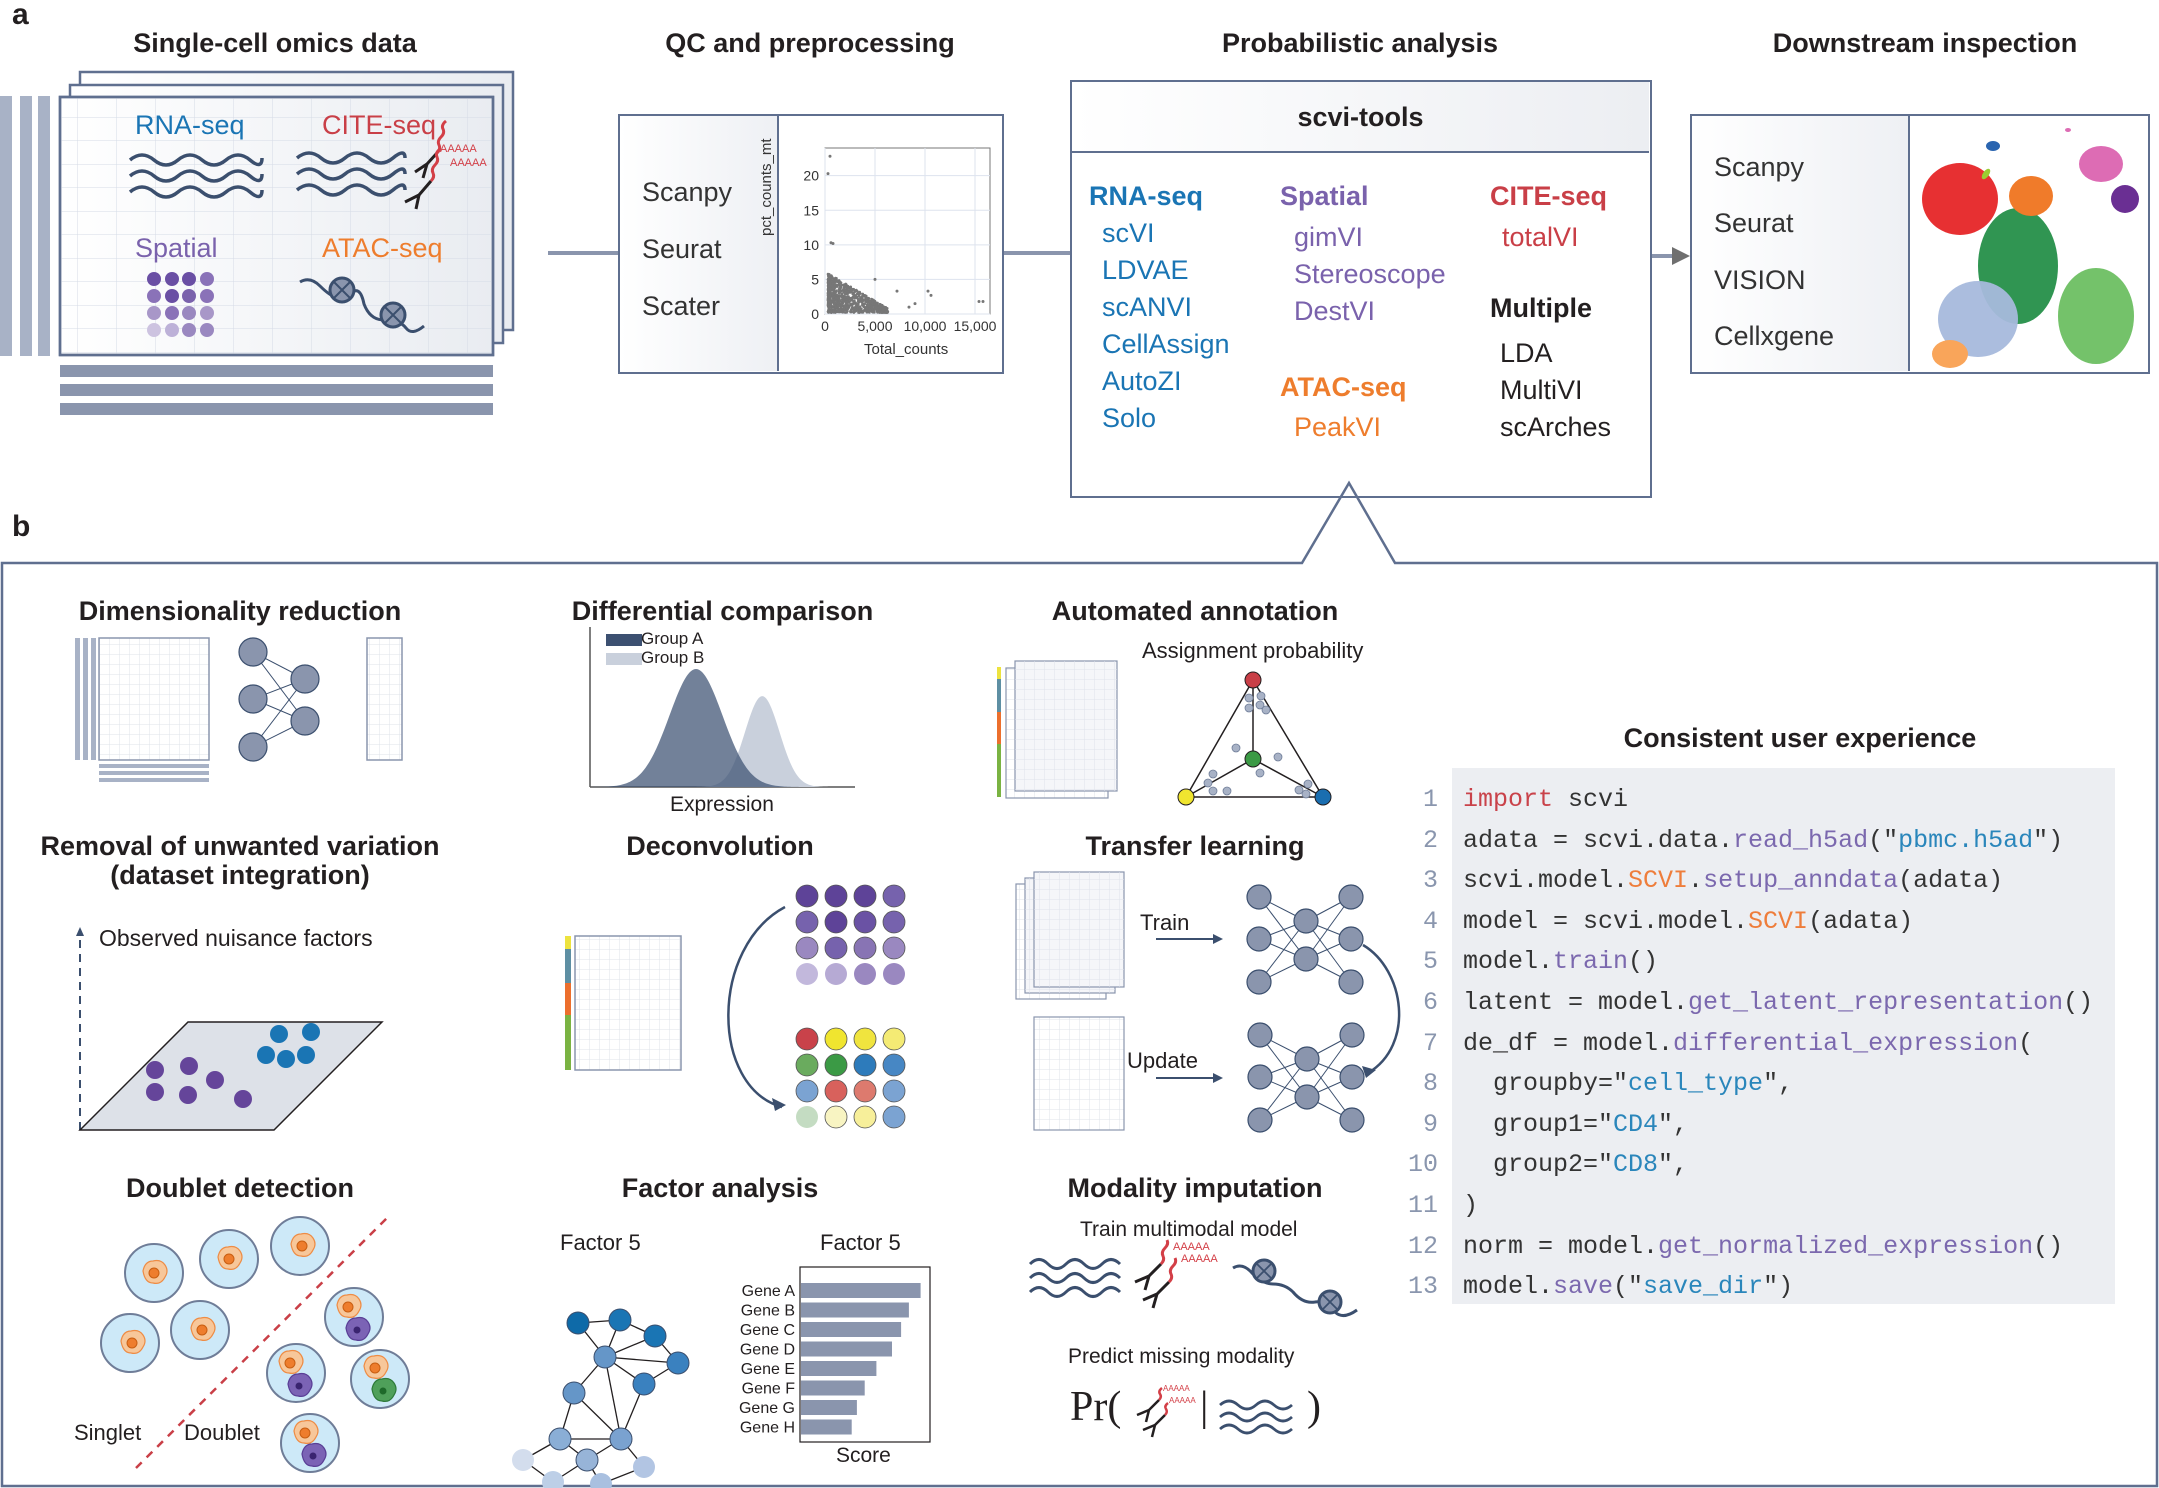 The image size is (2159, 1488). What do you see at coordinates (1591, 799) in the screenshot?
I see `code-token-plain: scvi` at bounding box center [1591, 799].